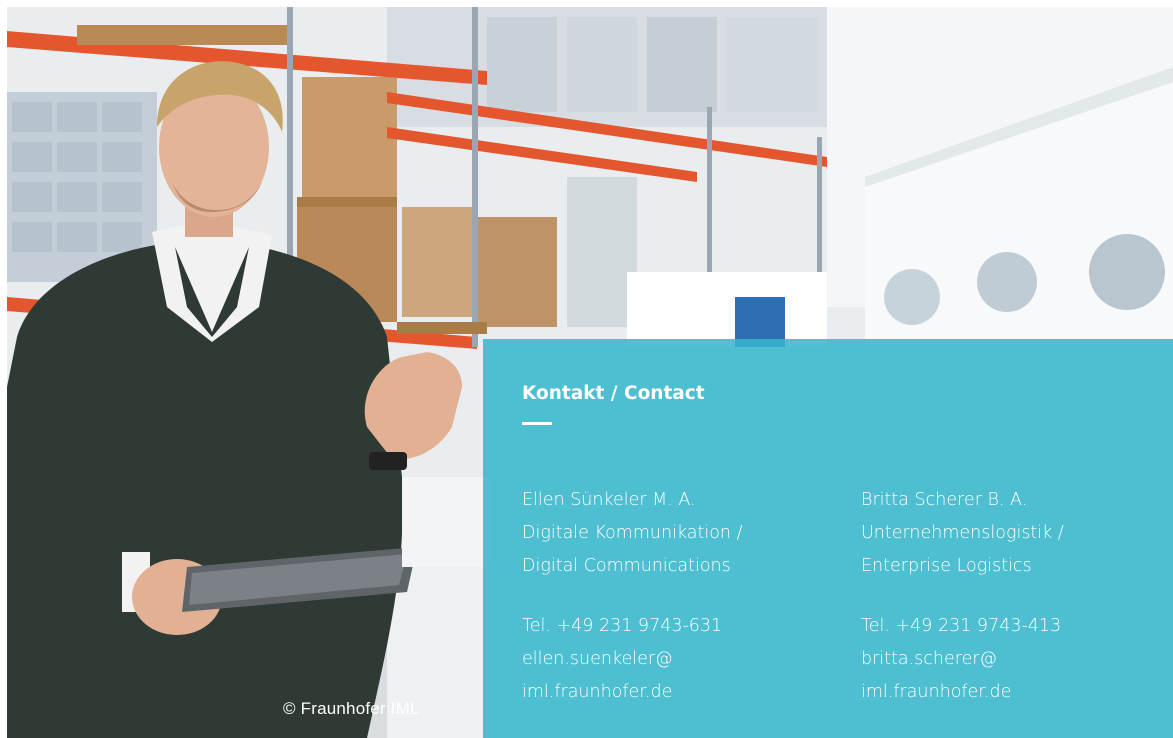 The height and width of the screenshot is (738, 1173). What do you see at coordinates (351, 708) in the screenshot?
I see `photo-credit: © Fraunhofer IML` at bounding box center [351, 708].